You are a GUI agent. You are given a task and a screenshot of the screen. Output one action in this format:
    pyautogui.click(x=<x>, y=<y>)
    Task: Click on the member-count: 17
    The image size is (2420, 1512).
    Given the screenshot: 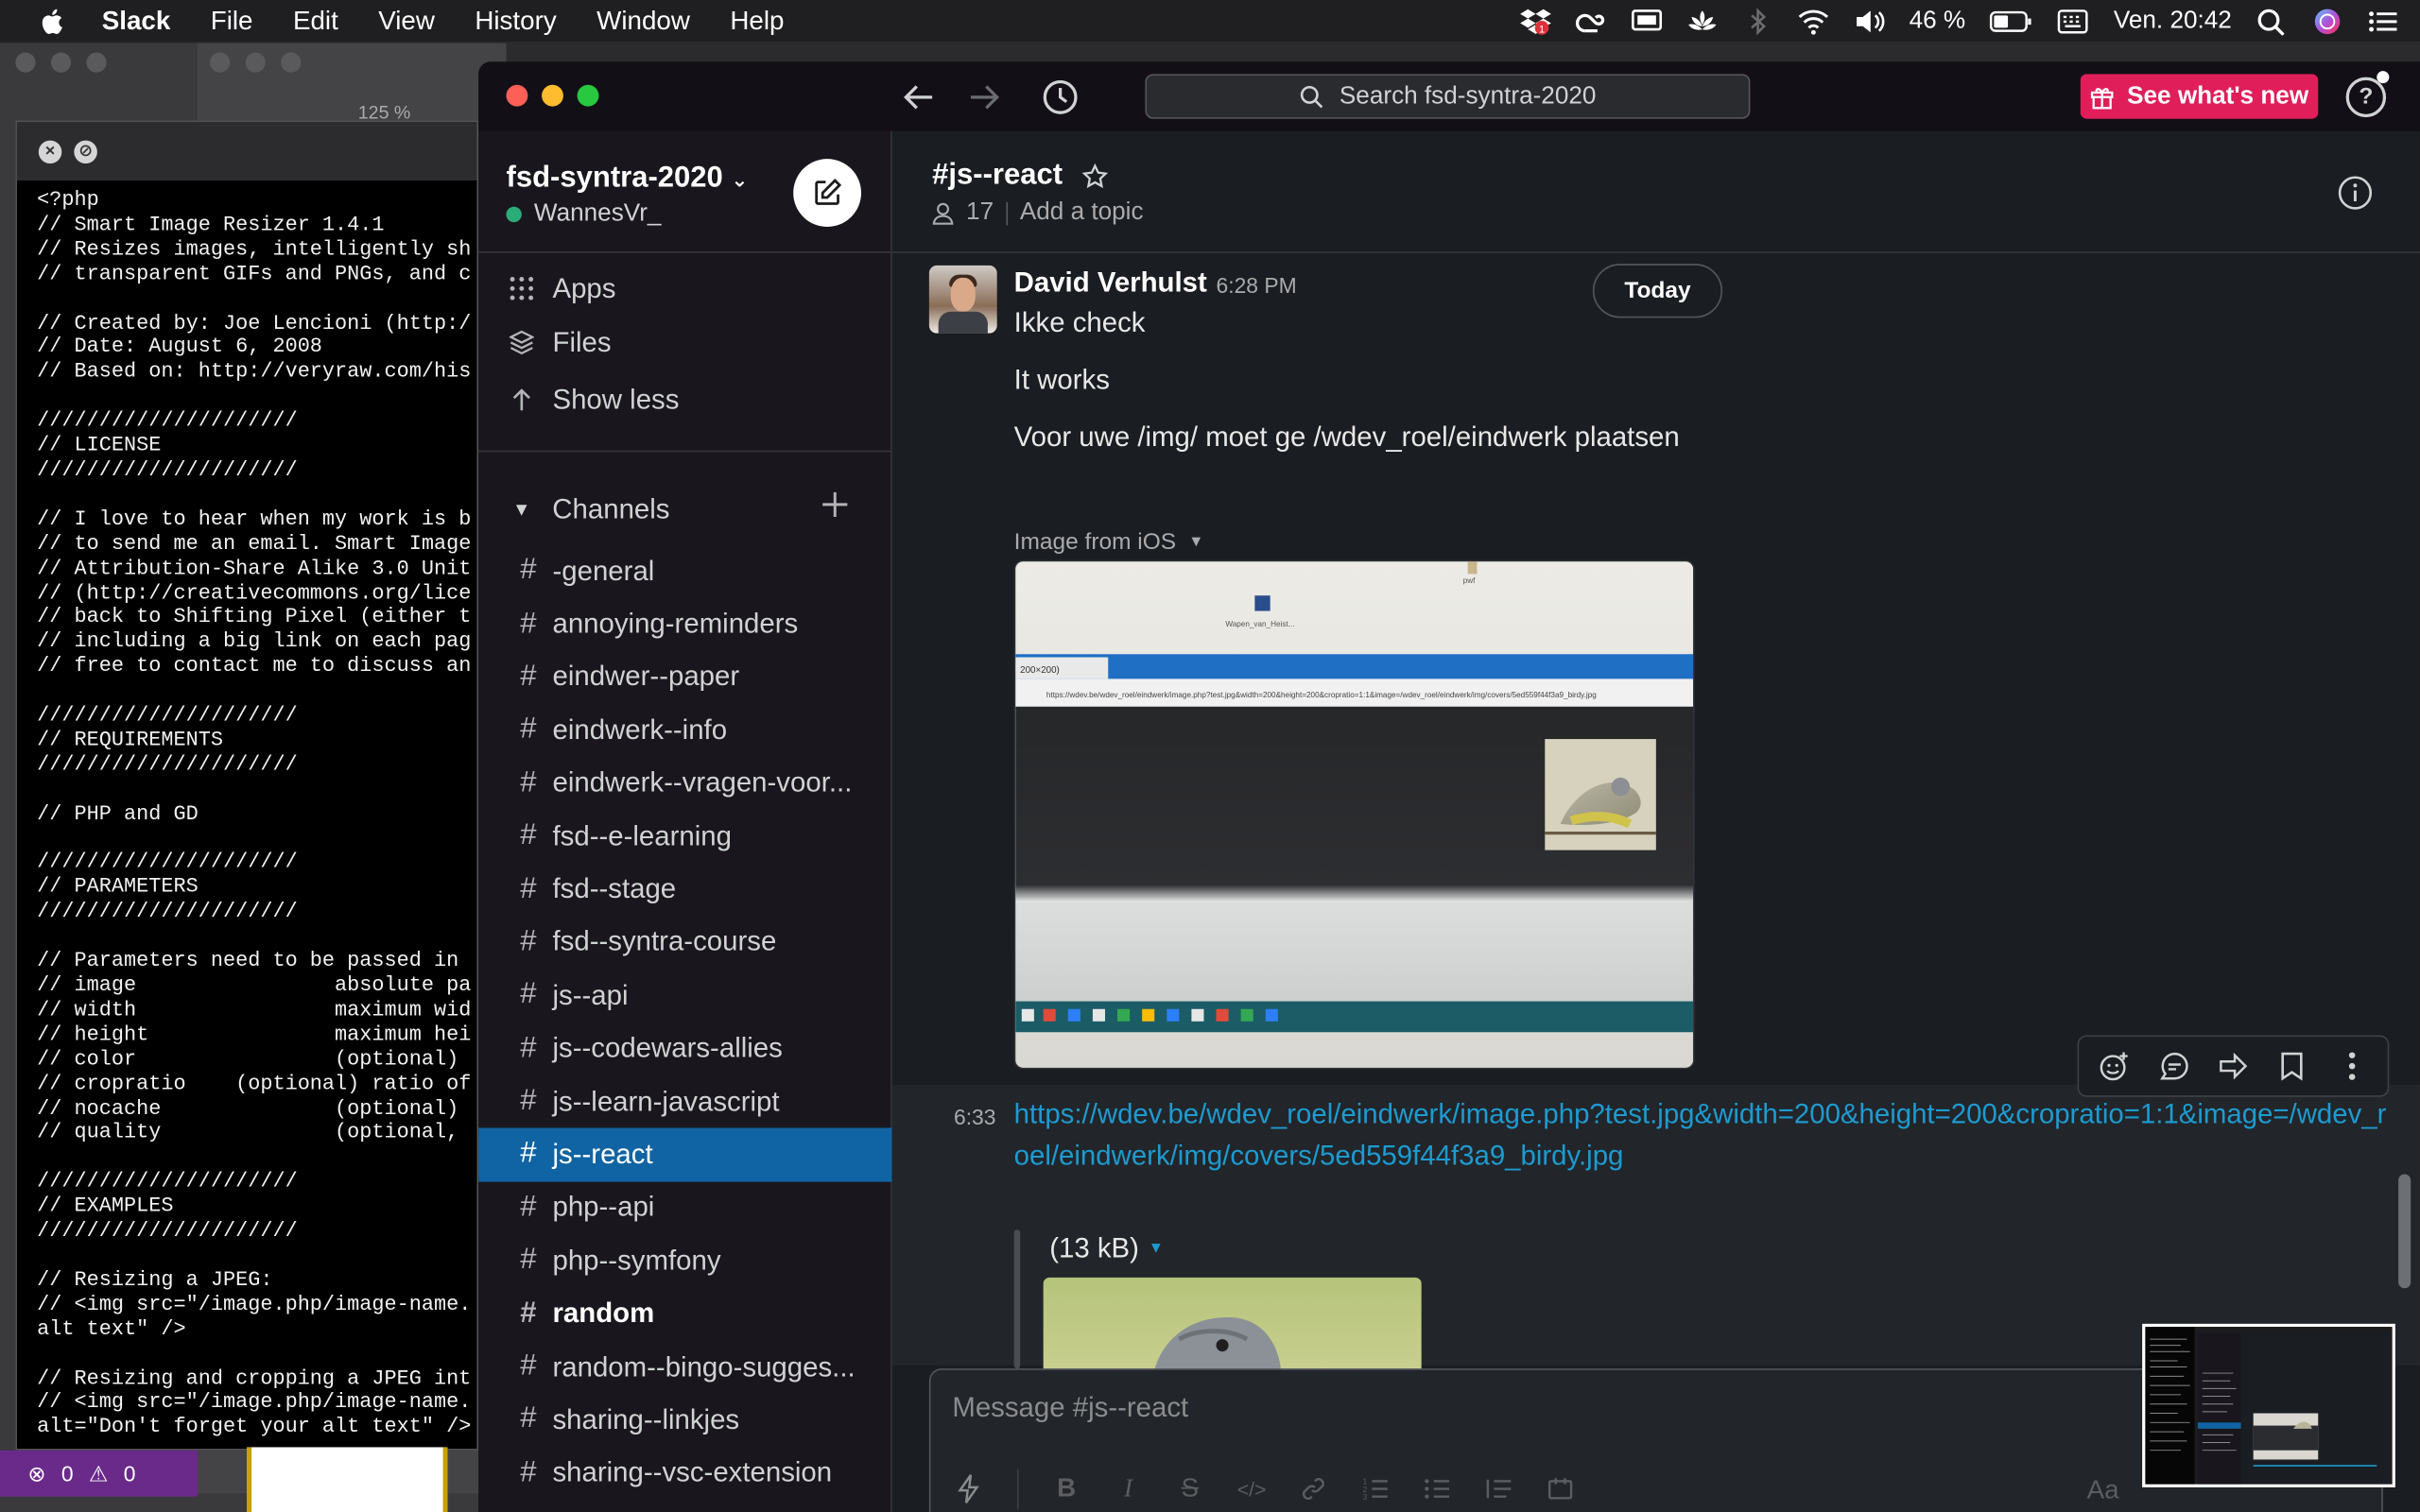 What is the action you would take?
    pyautogui.click(x=980, y=213)
    